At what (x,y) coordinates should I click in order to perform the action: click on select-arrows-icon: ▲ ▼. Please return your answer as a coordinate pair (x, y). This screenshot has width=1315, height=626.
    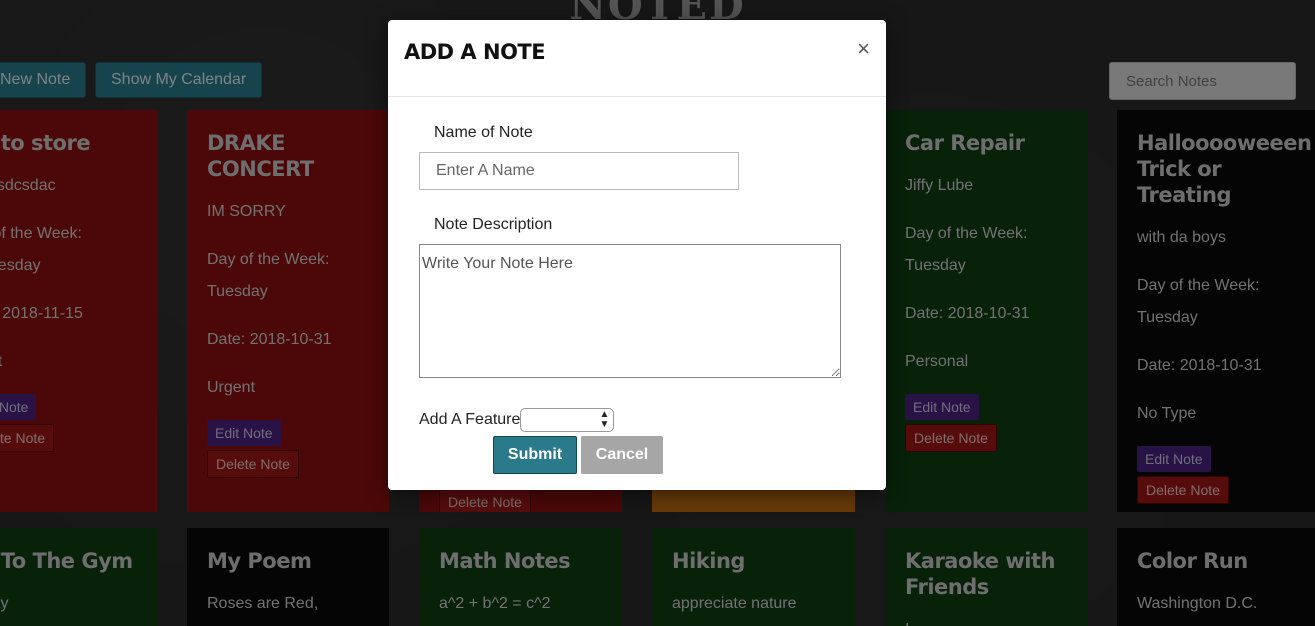
    Looking at the image, I should click on (604, 419).